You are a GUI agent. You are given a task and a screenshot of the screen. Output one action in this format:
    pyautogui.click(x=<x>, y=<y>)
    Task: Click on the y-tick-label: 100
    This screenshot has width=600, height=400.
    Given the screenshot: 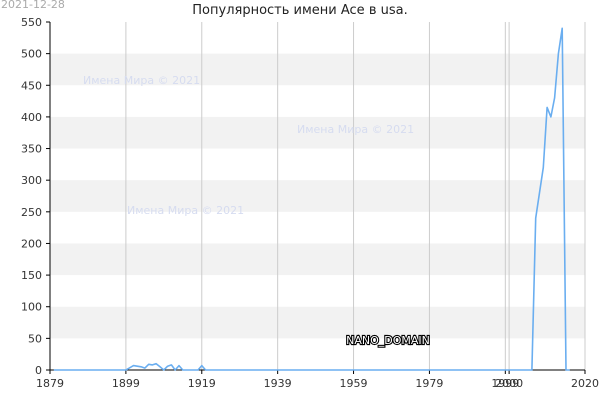 What is the action you would take?
    pyautogui.click(x=31, y=307)
    